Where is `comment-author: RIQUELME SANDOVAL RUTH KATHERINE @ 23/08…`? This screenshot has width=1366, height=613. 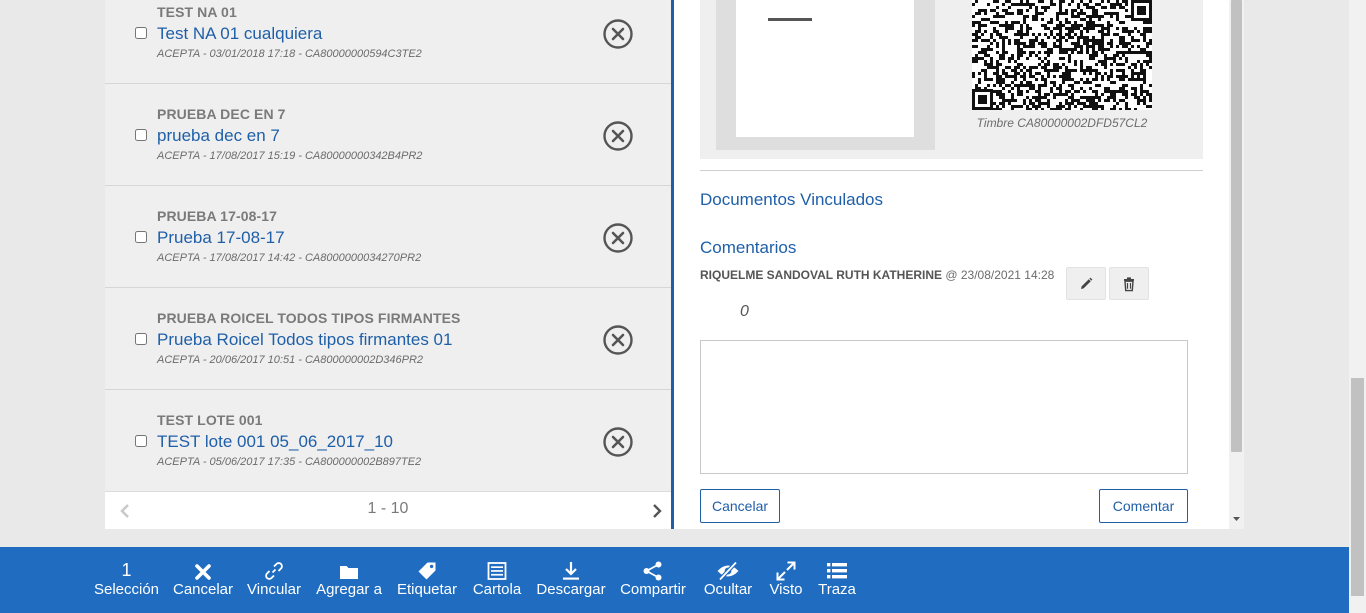
comment-author: RIQUELME SANDOVAL RUTH KATHERINE @ 23/08… is located at coordinates (877, 275).